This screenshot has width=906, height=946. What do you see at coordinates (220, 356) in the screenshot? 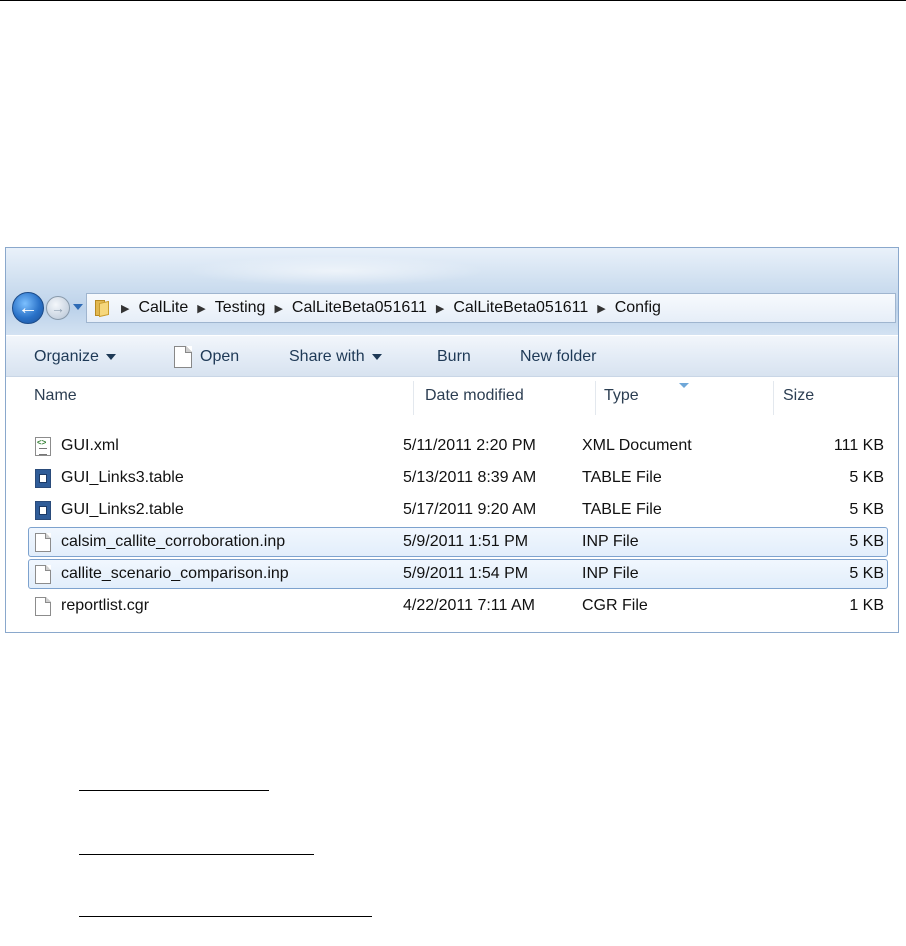
I see `open-label: Open` at bounding box center [220, 356].